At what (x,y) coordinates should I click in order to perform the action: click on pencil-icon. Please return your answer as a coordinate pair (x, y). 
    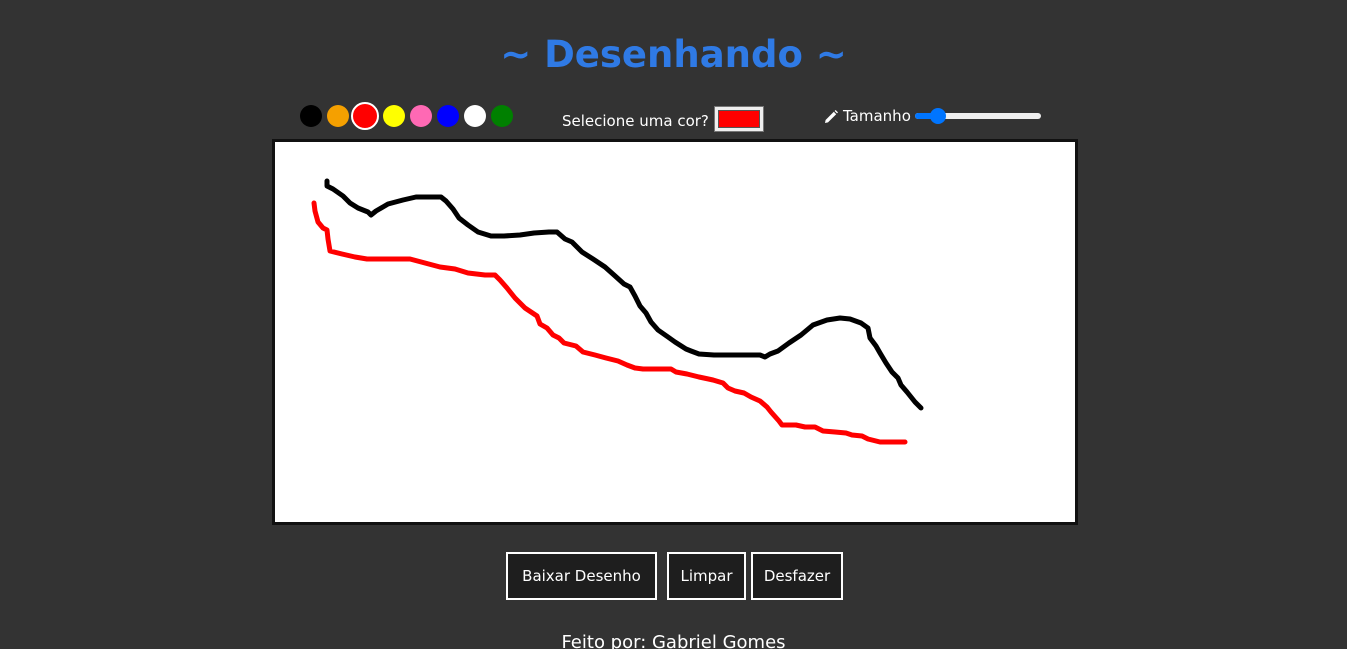
    Looking at the image, I should click on (831, 116).